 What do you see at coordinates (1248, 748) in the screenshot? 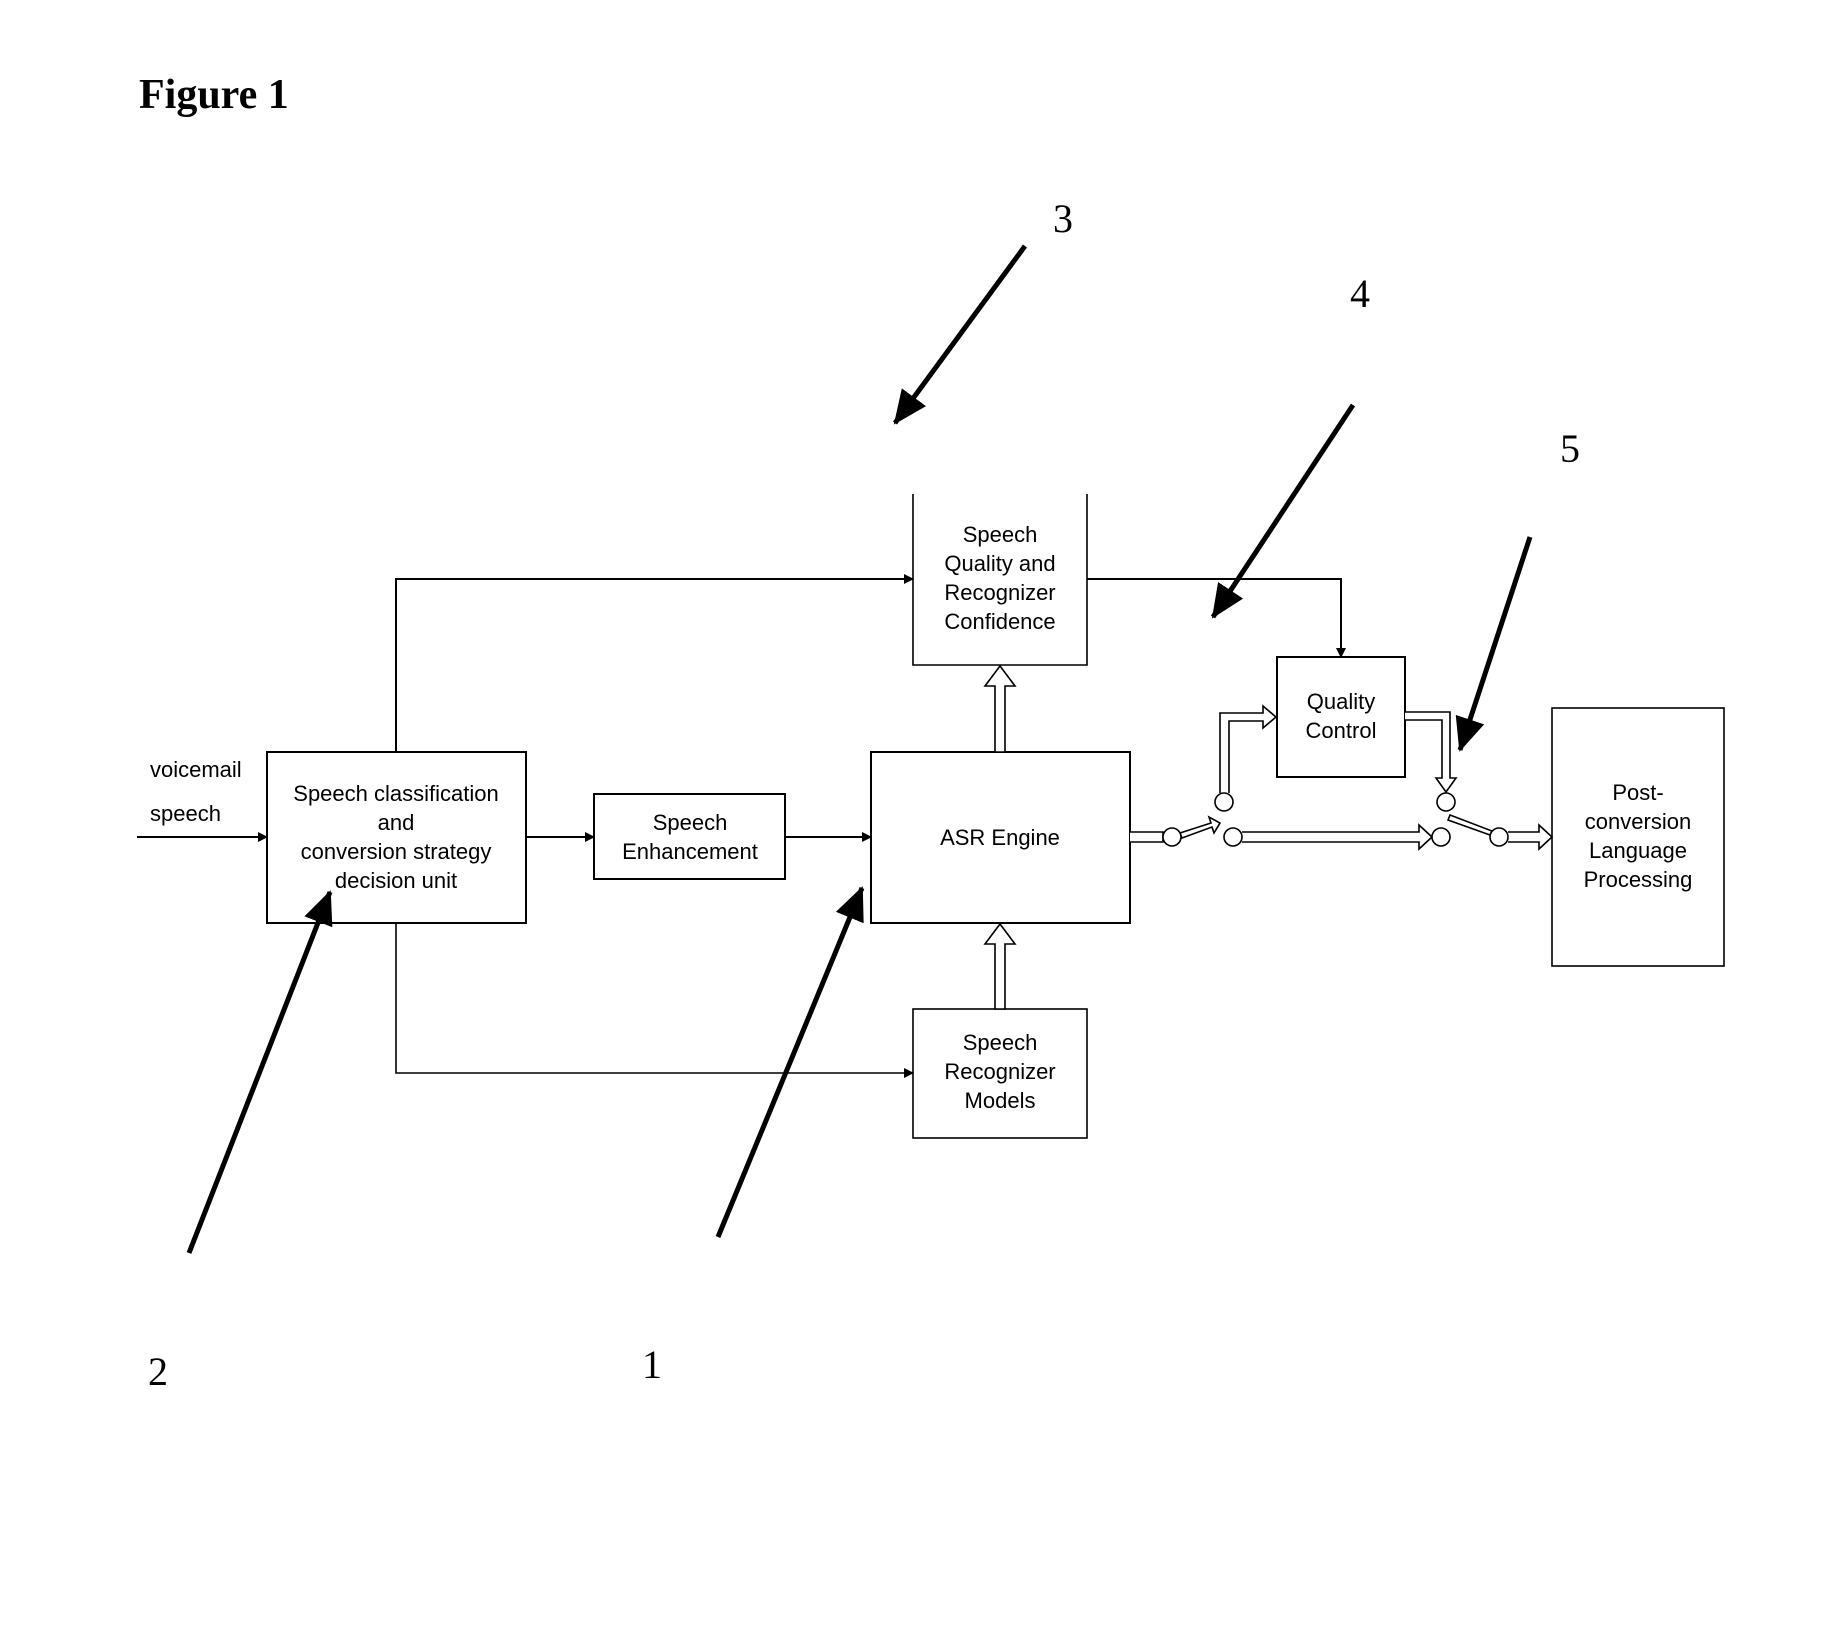
I see `hollow-arrow-to-qc` at bounding box center [1248, 748].